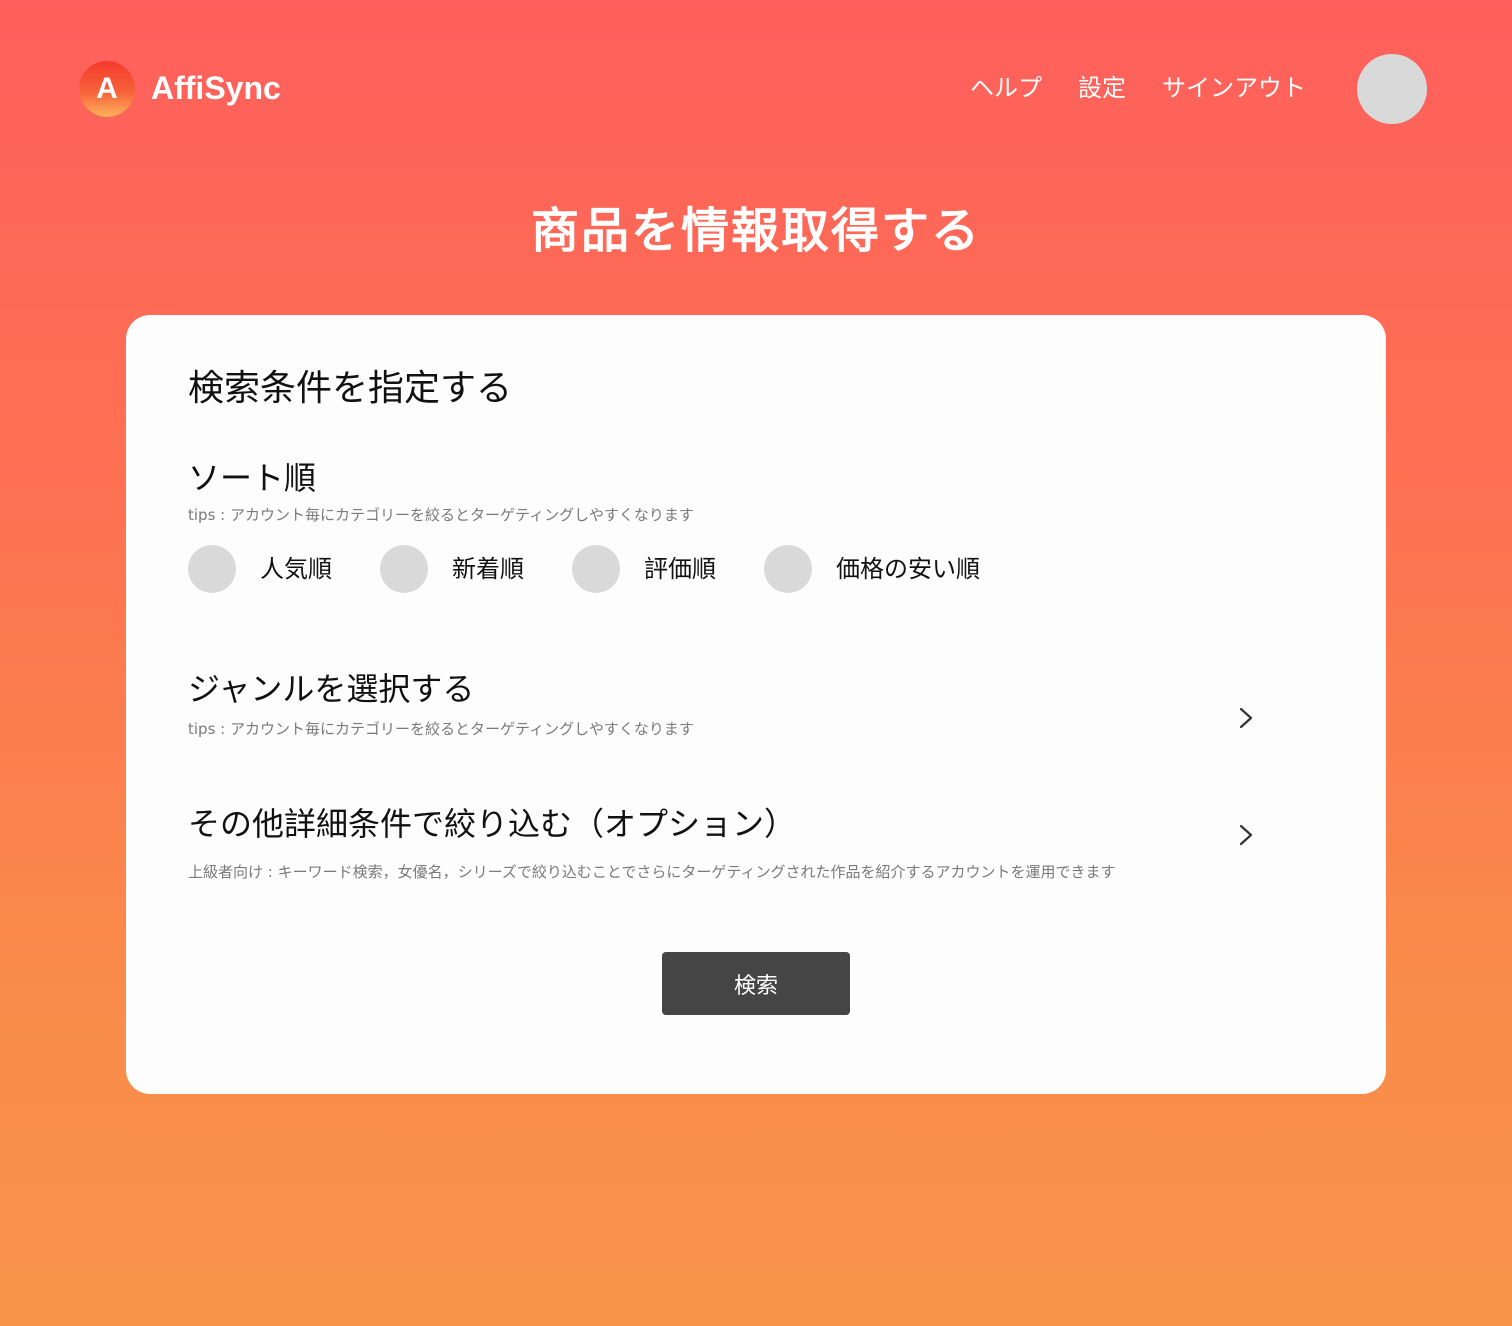 The width and height of the screenshot is (1512, 1326). What do you see at coordinates (908, 569) in the screenshot?
I see `sort-option-label: 価格の安い順` at bounding box center [908, 569].